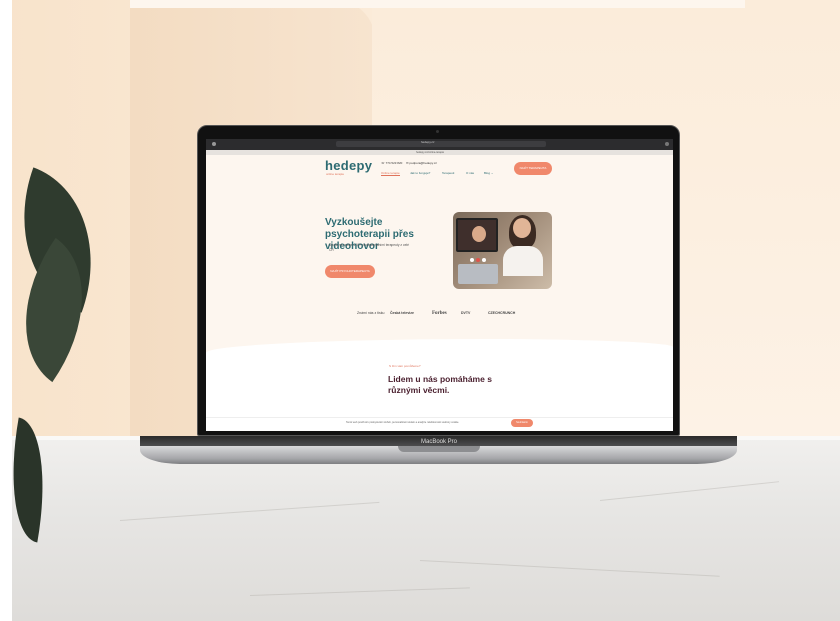 The image size is (840, 621). What do you see at coordinates (472, 260) in the screenshot?
I see `mic-icon` at bounding box center [472, 260].